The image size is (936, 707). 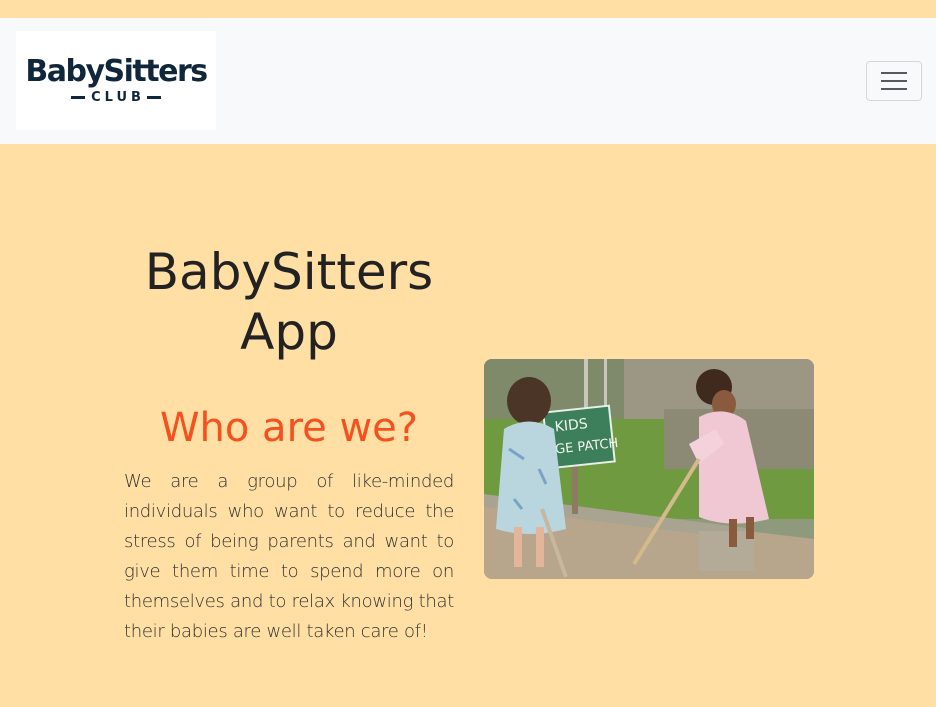 I want to click on logo-club-text: CLUB, so click(x=118, y=97).